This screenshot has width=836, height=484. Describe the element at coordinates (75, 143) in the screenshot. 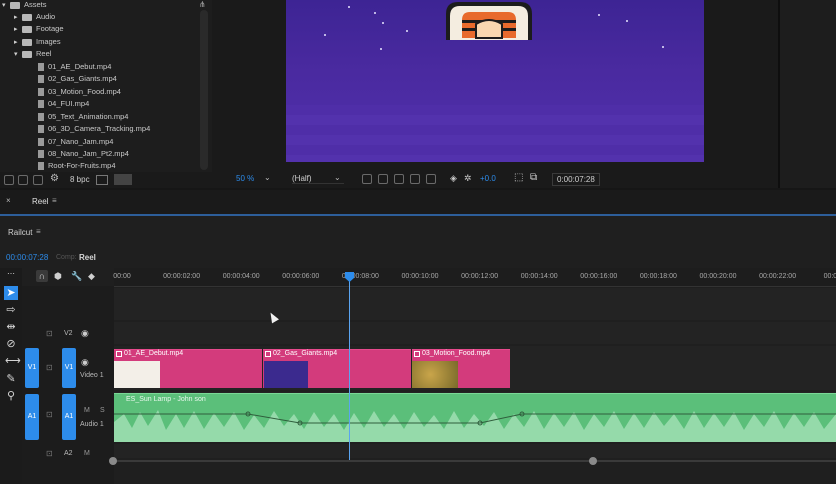

I see `file-row: 07_Nano_Jam.mp4` at that location.